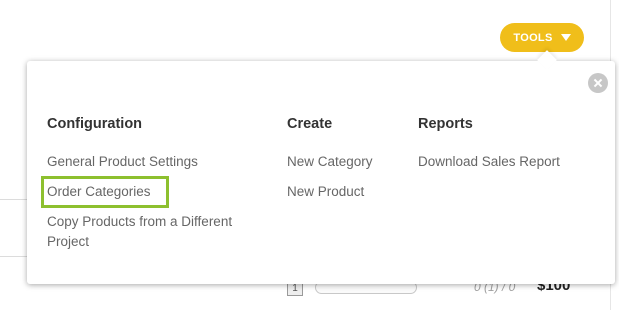 This screenshot has height=310, width=619. I want to click on close-icon, so click(598, 83).